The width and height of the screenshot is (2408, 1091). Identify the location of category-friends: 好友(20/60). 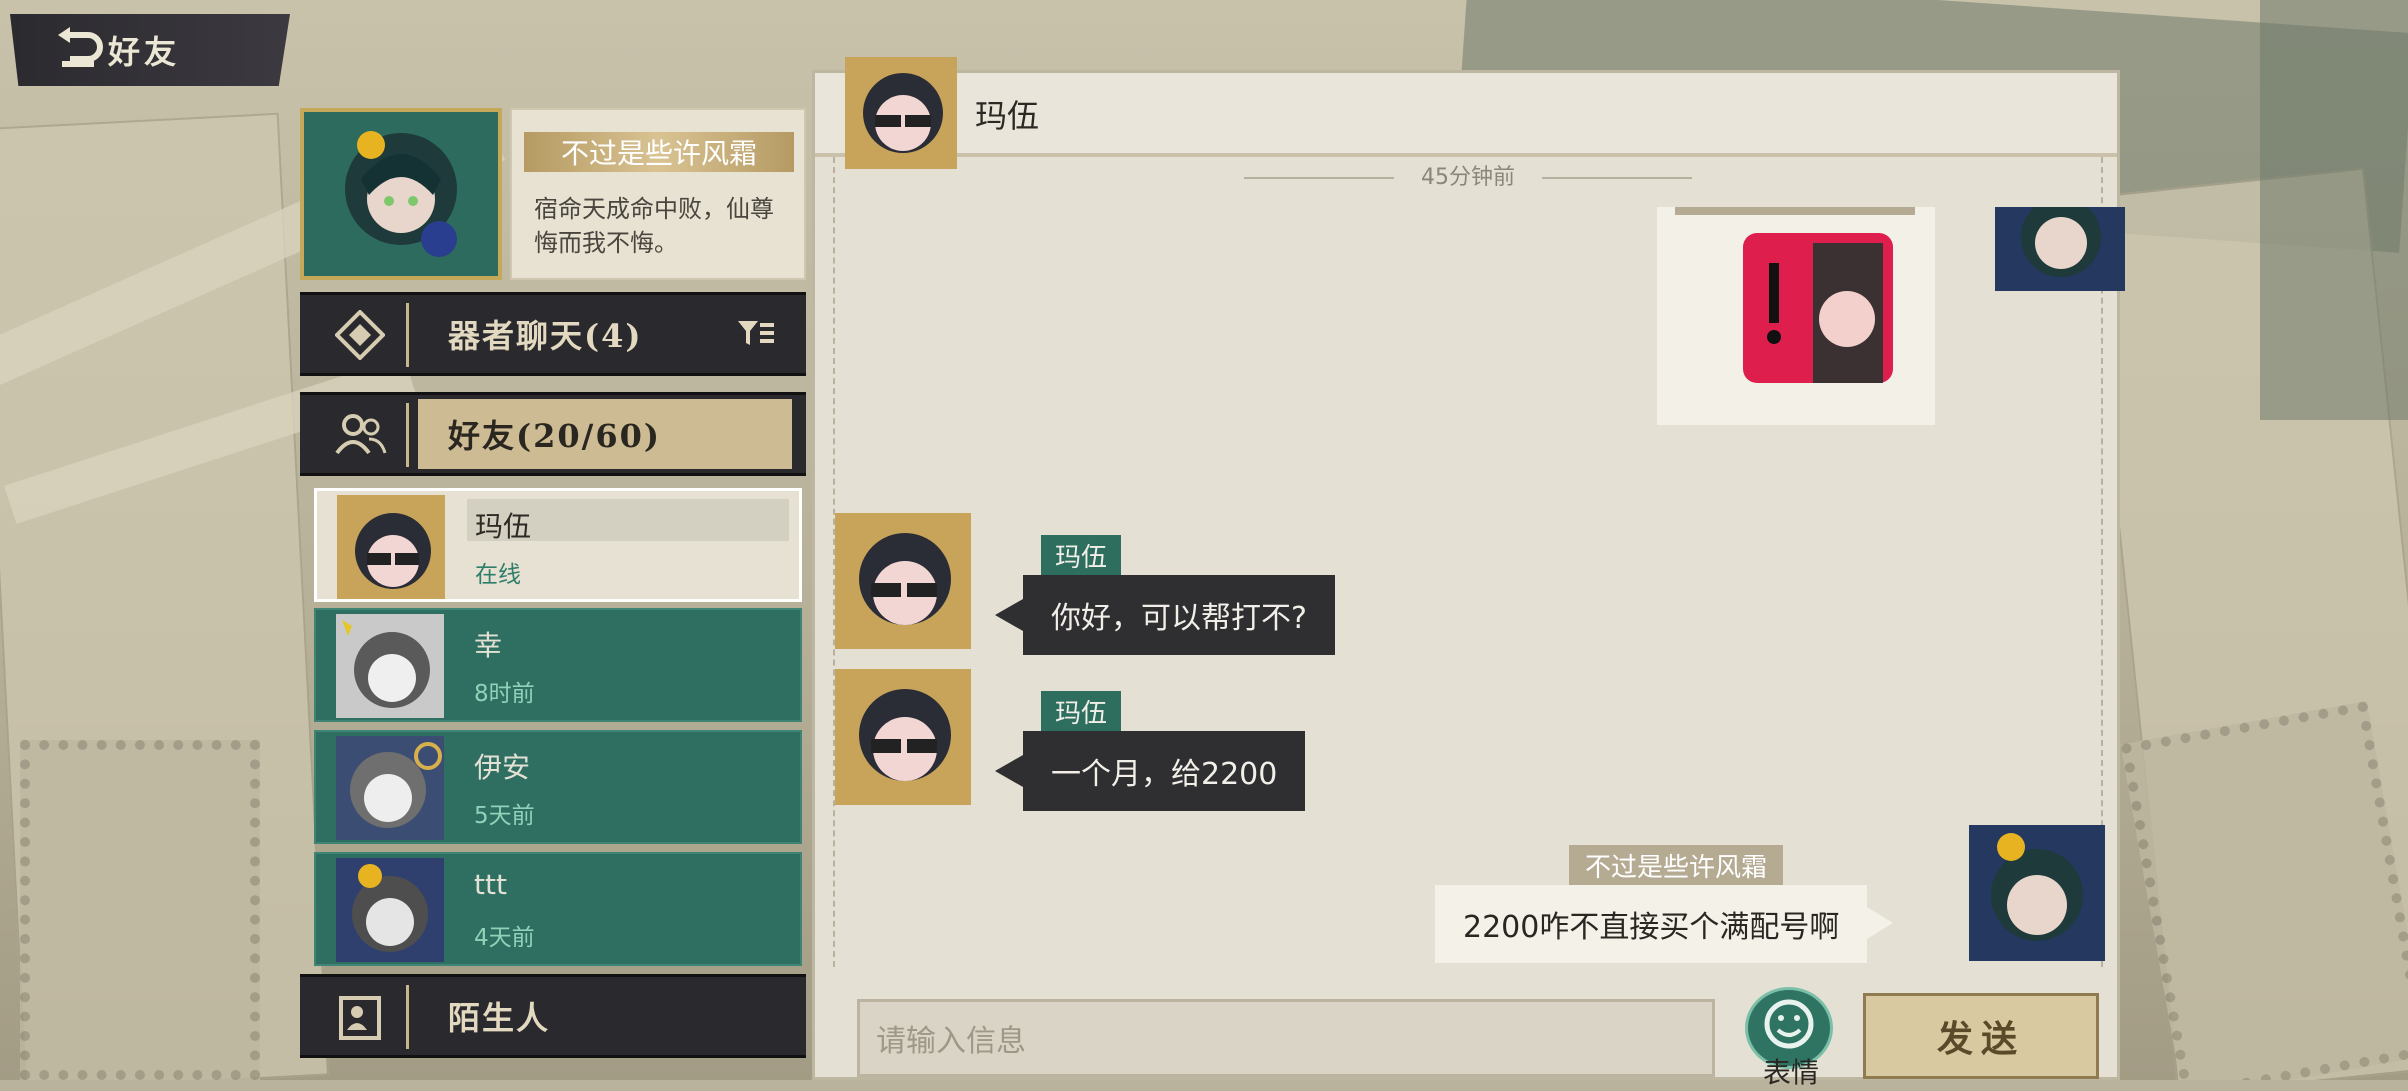
(553, 434).